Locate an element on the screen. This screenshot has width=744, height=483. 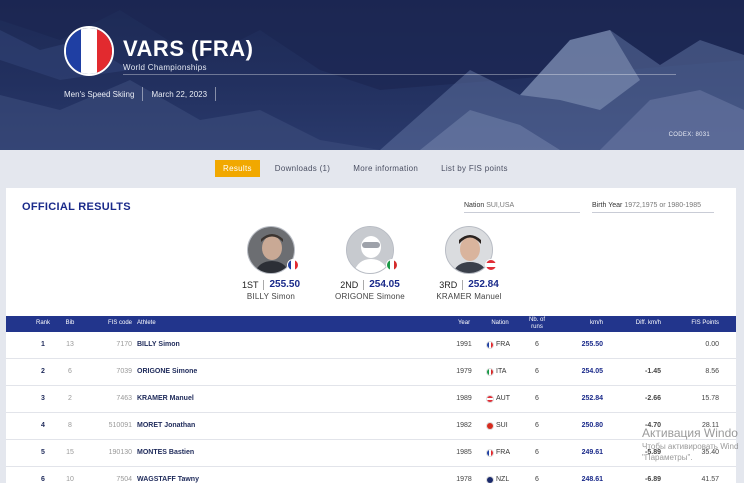
header-athlete: Athlete is located at coordinates (167, 323).